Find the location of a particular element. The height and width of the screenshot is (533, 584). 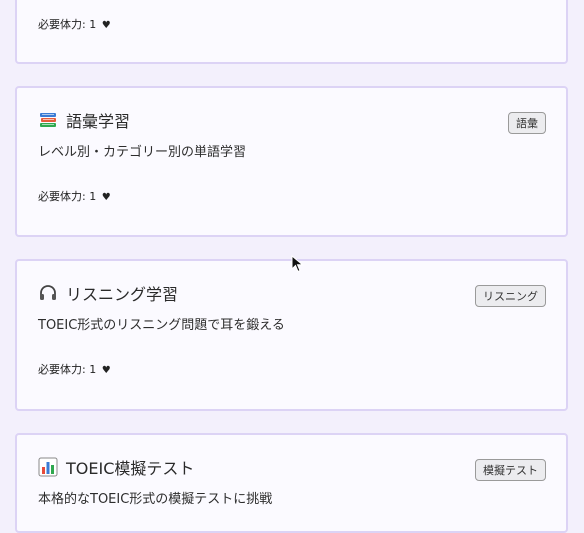

card-description: 本格的なTOEIC形式の模擬テストに挑戦 is located at coordinates (155, 499).